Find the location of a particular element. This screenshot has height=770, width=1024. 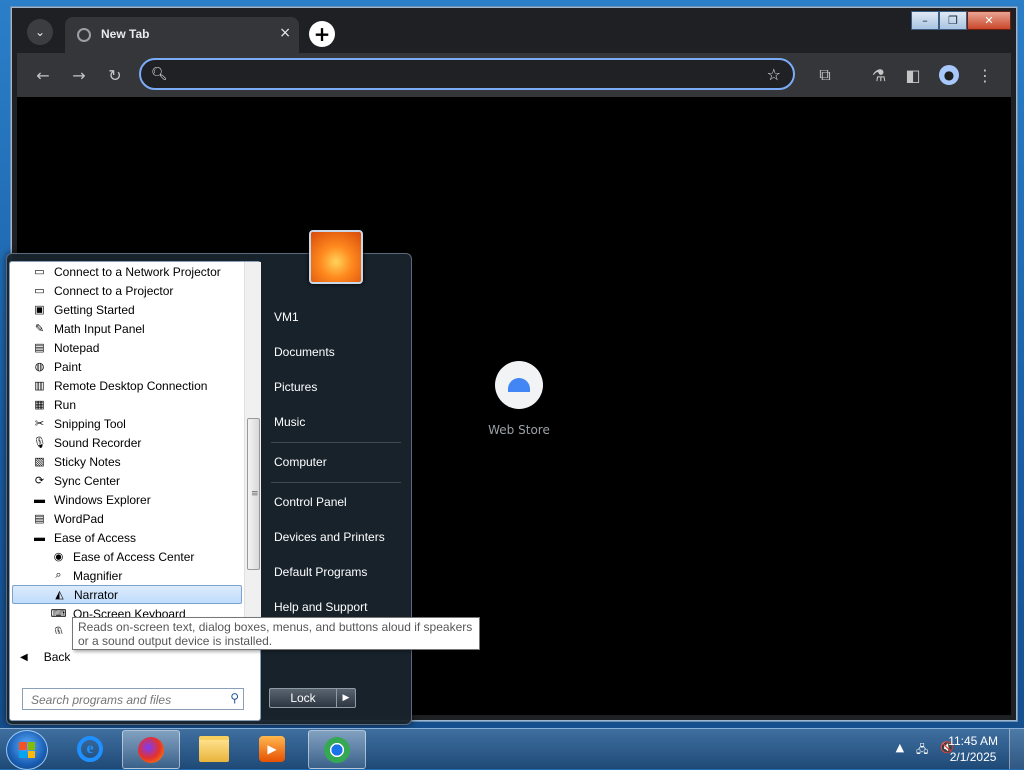

program-item: 🎙︎ Sound Recorder is located at coordinates (127, 442).